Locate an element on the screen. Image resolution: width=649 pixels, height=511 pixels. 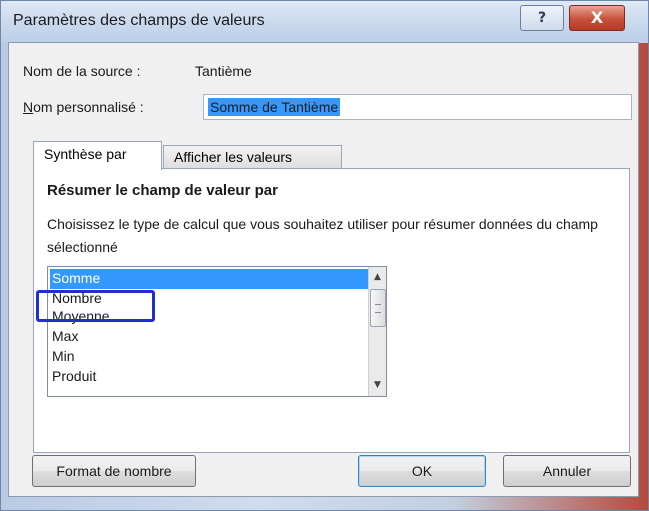
list-item-somme: Somme is located at coordinates (209, 279).